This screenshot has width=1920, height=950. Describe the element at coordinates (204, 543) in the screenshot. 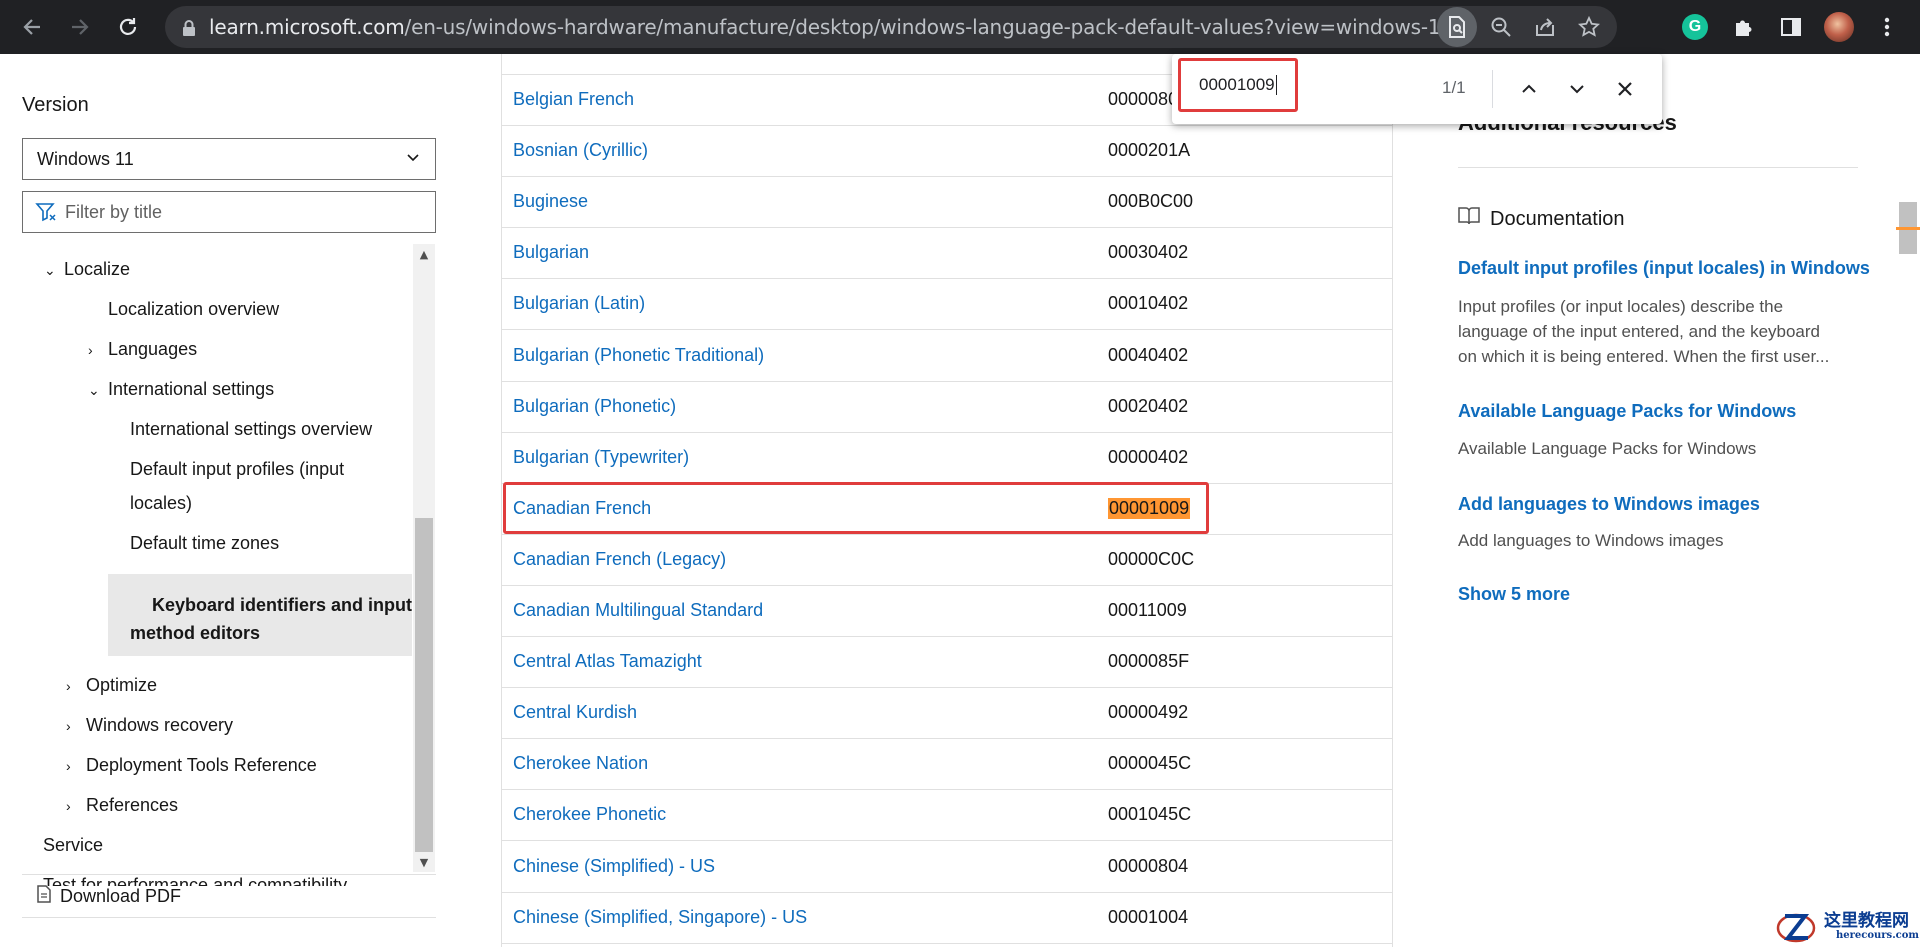

I see `toc-item-default-time-zones: Default time zones` at that location.